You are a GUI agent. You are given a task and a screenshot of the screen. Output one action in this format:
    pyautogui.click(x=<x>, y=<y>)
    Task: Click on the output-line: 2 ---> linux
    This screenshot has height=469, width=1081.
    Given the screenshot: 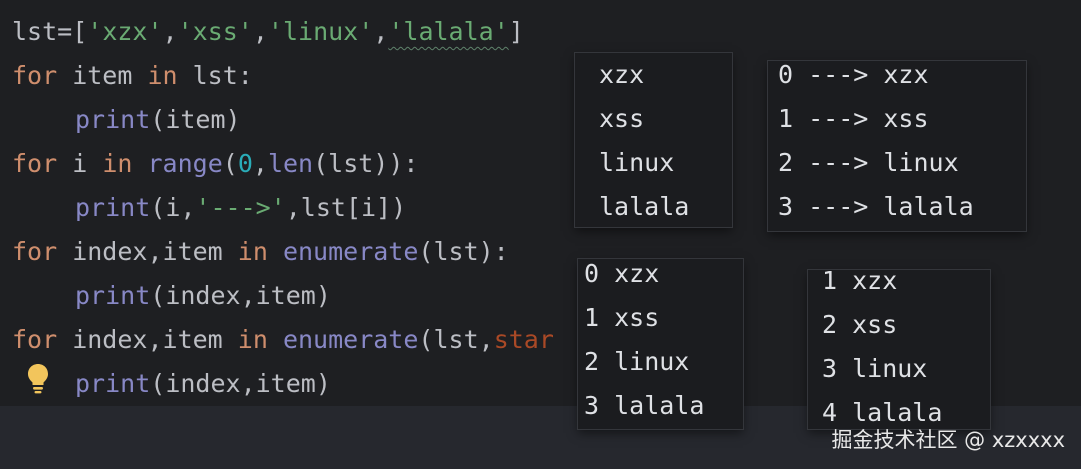 What is the action you would take?
    pyautogui.click(x=868, y=162)
    